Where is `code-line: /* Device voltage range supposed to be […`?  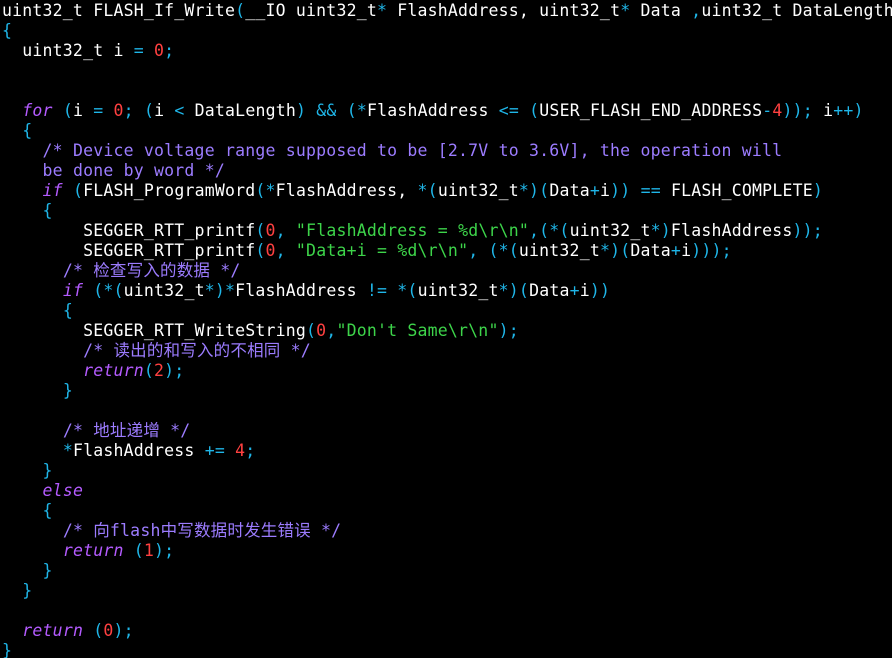 code-line: /* Device voltage range supposed to be [… is located at coordinates (447, 151).